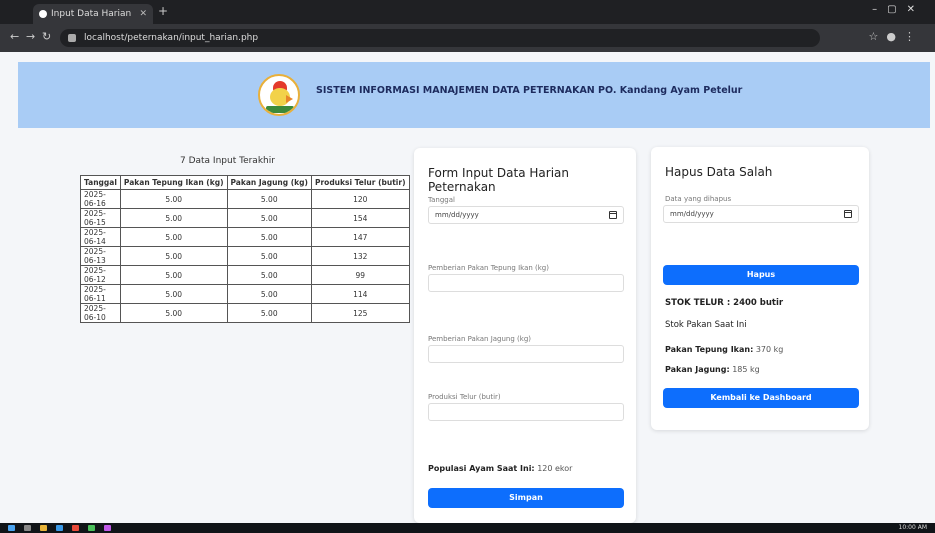  Describe the element at coordinates (481, 468) in the screenshot. I see `population-label: Populasi Ayam Saat Ini:` at that location.